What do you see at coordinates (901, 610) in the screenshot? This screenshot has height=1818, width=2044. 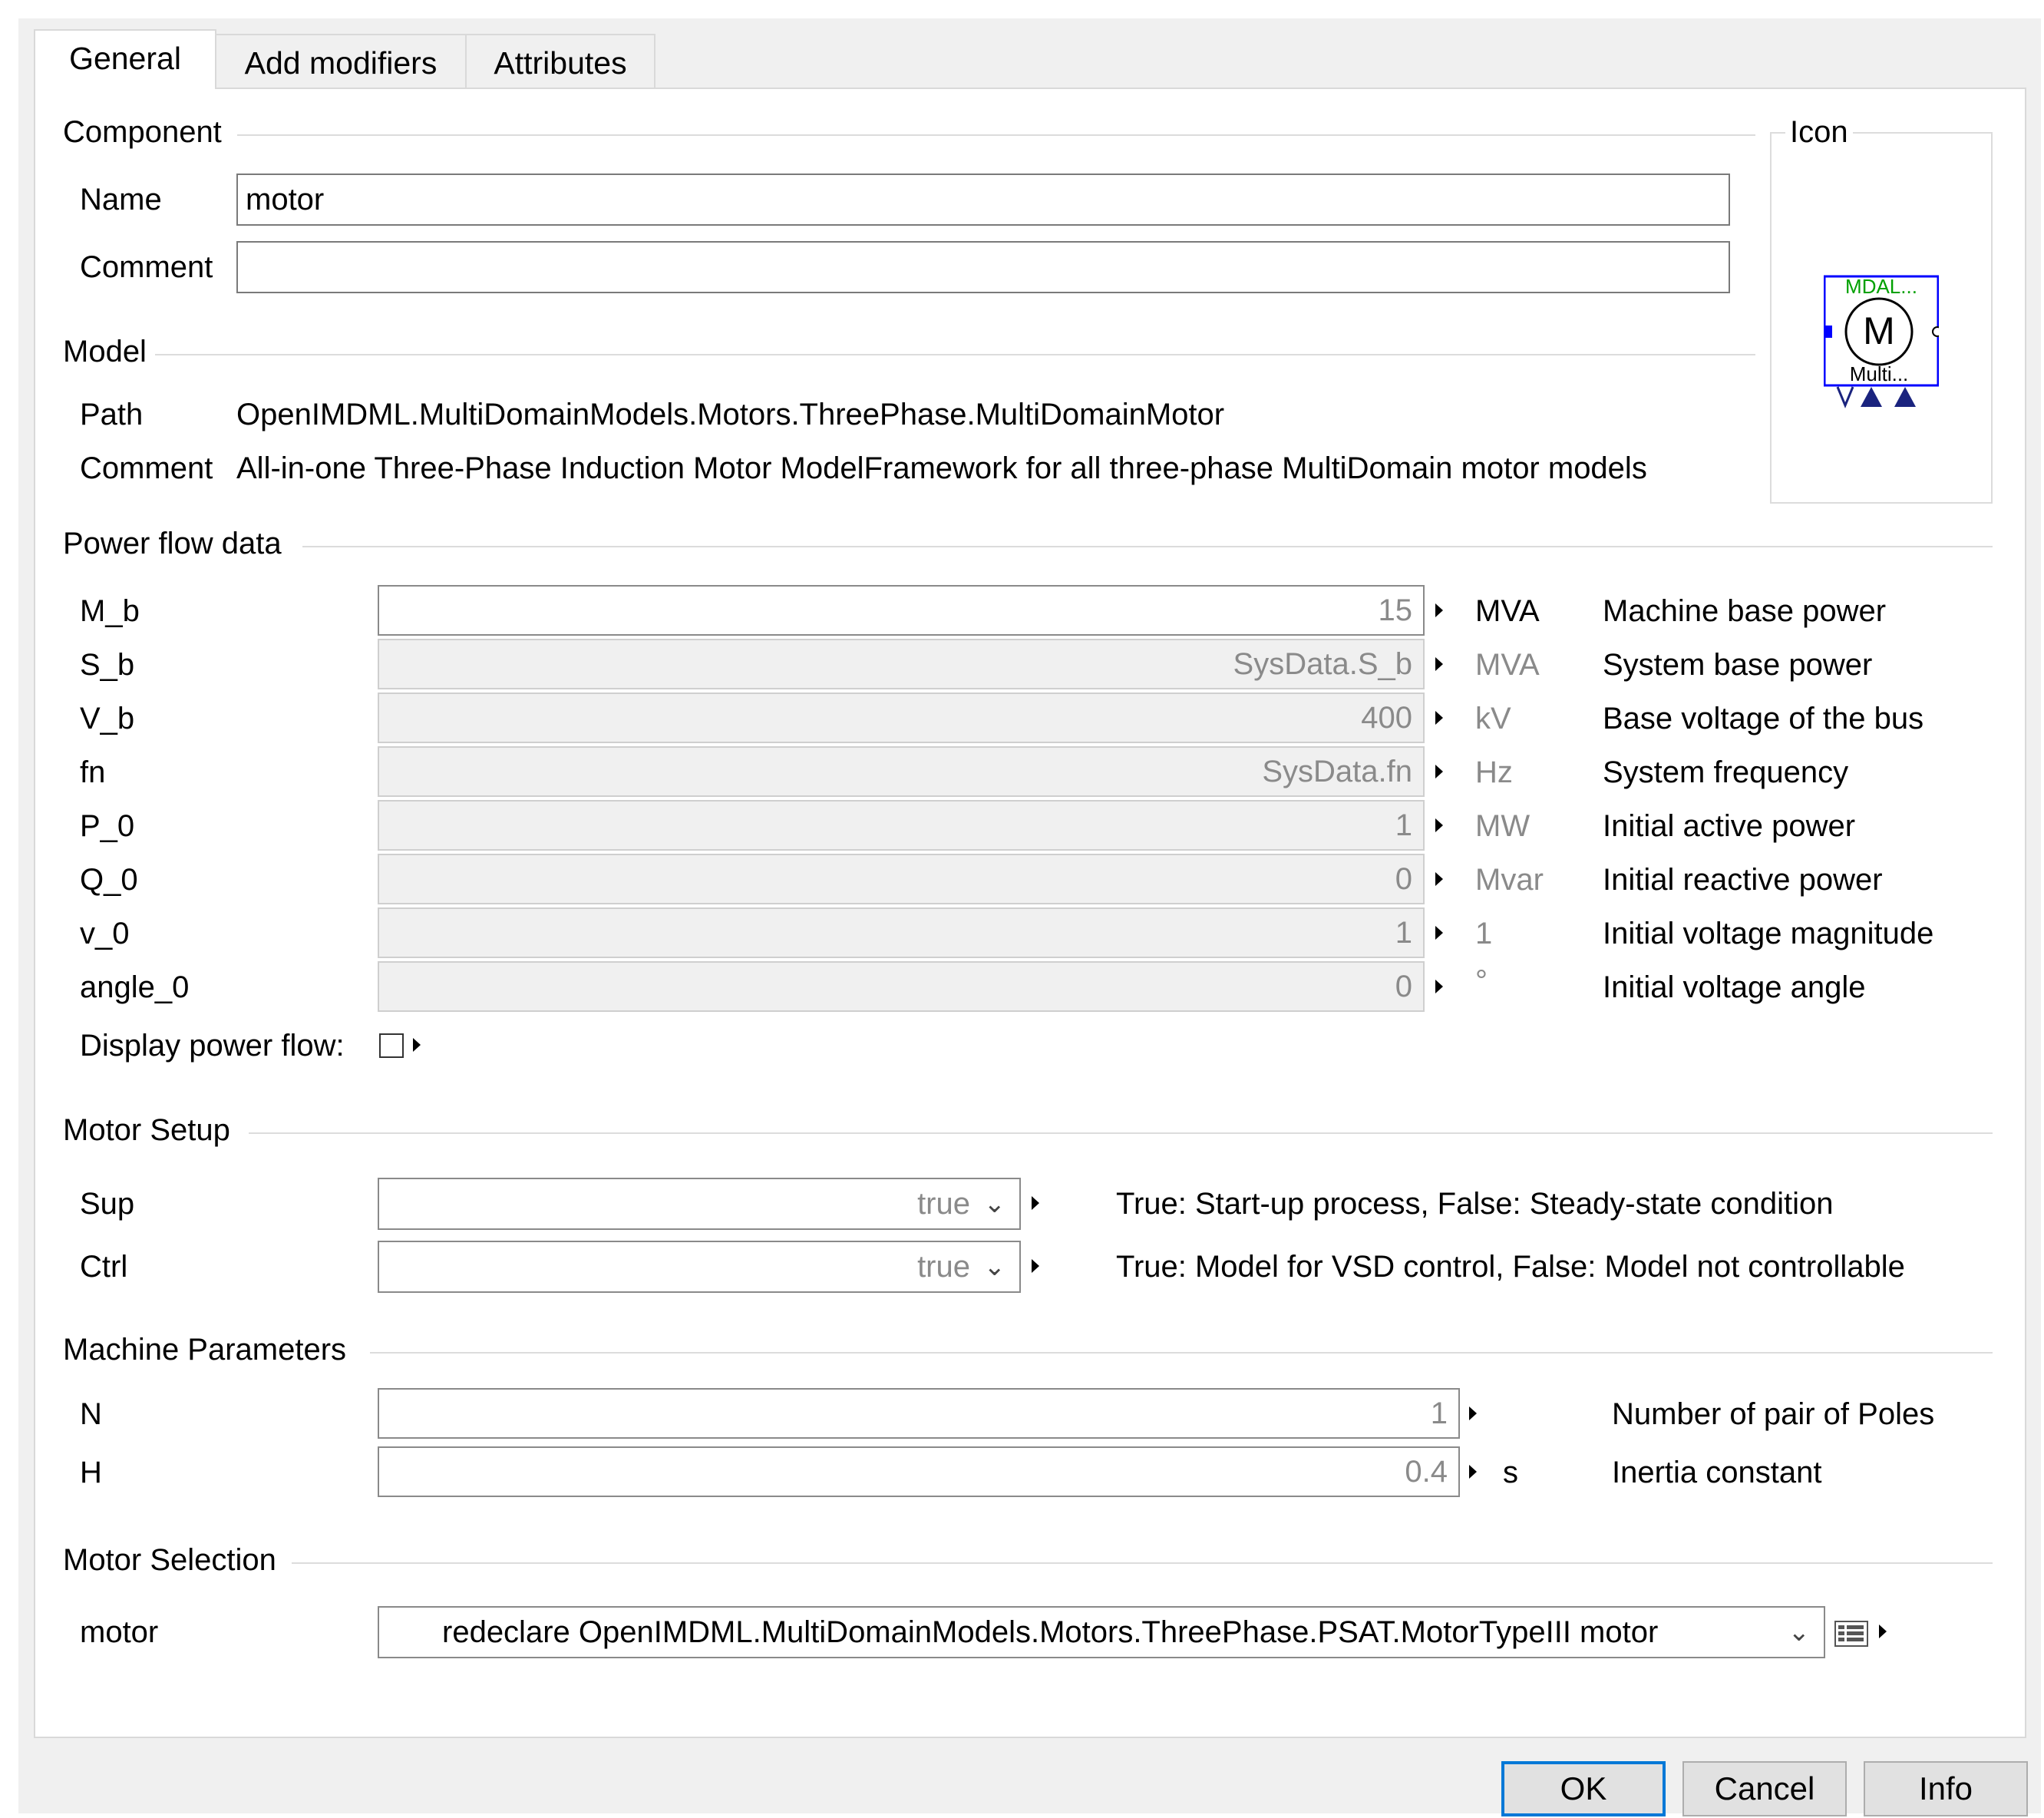 I see `param-value-field: 15` at bounding box center [901, 610].